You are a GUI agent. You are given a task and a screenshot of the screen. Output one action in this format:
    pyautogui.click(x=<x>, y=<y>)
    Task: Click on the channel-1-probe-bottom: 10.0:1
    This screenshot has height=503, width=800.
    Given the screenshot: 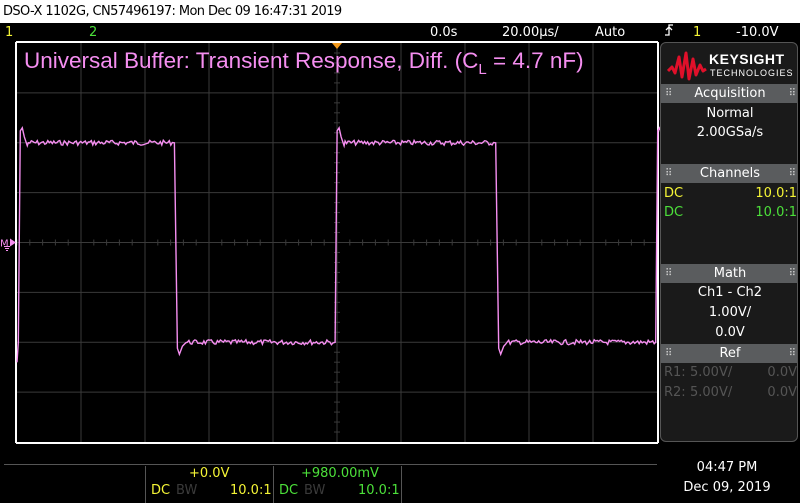 What is the action you would take?
    pyautogui.click(x=251, y=490)
    